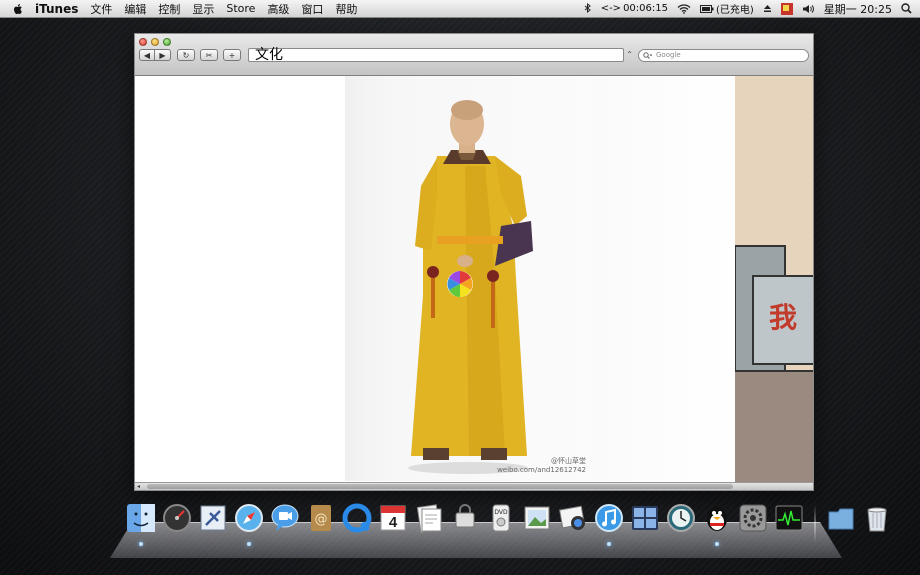 Image resolution: width=920 pixels, height=575 pixels. Describe the element at coordinates (285, 523) in the screenshot. I see `ichat-icon` at that location.